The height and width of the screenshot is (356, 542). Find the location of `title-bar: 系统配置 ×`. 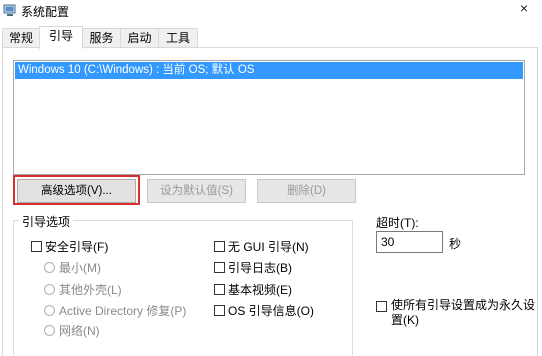

title-bar: 系统配置 × is located at coordinates (271, 11).